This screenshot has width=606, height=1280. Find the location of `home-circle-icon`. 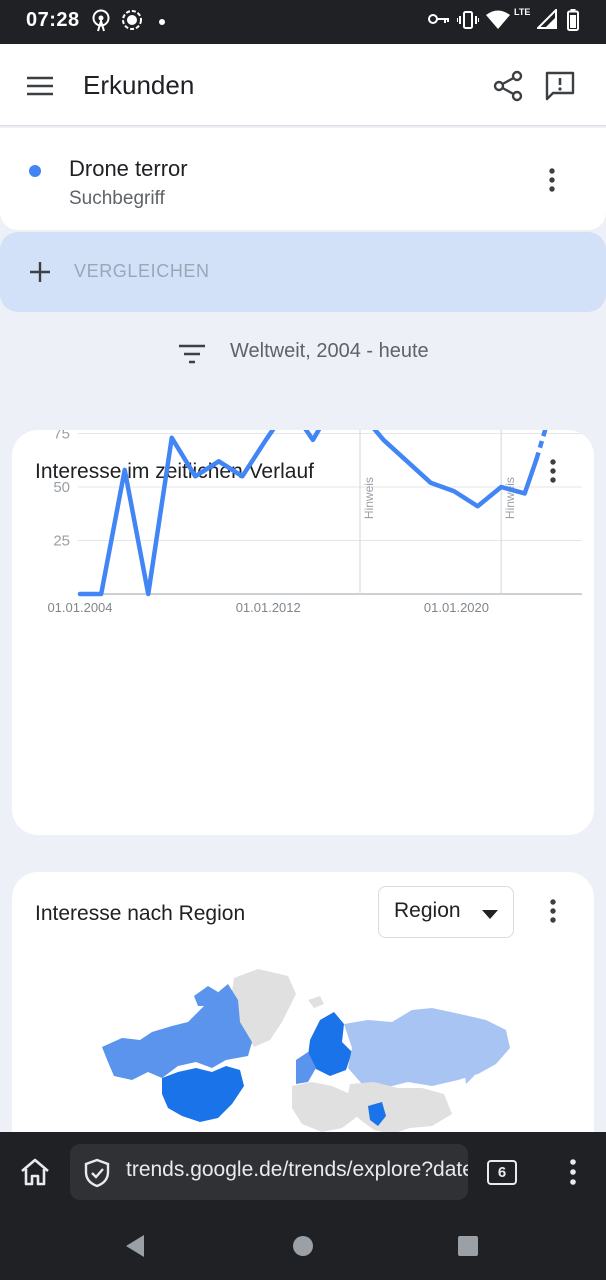

home-circle-icon is located at coordinates (303, 1246).